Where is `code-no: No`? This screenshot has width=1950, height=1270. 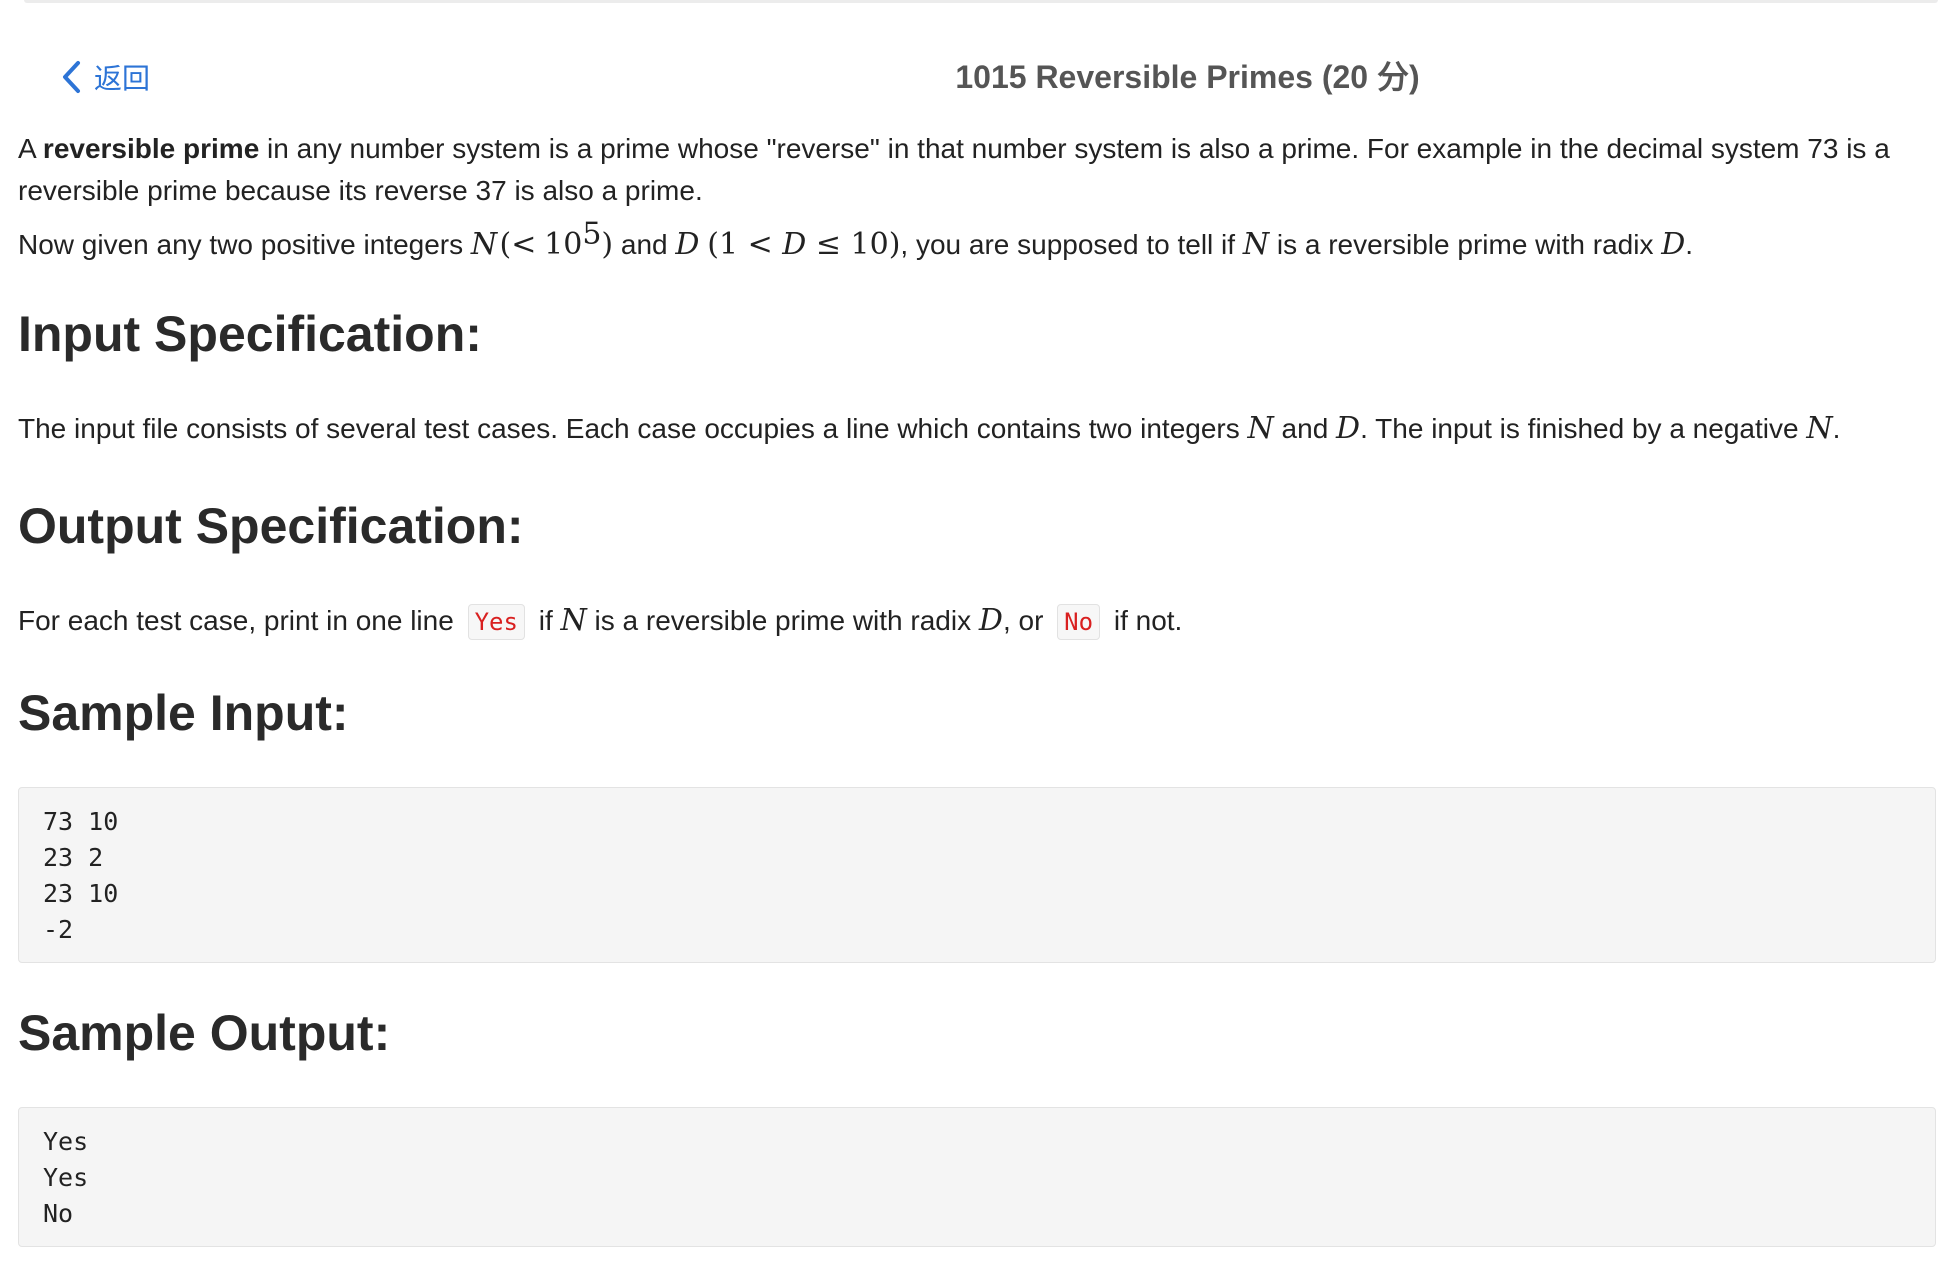
code-no: No is located at coordinates (1079, 622).